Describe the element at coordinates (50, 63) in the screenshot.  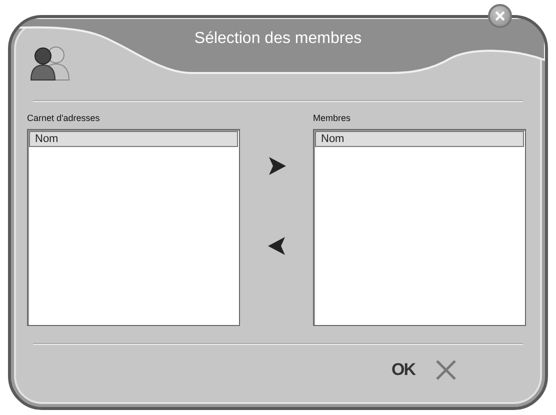
I see `users-icon` at that location.